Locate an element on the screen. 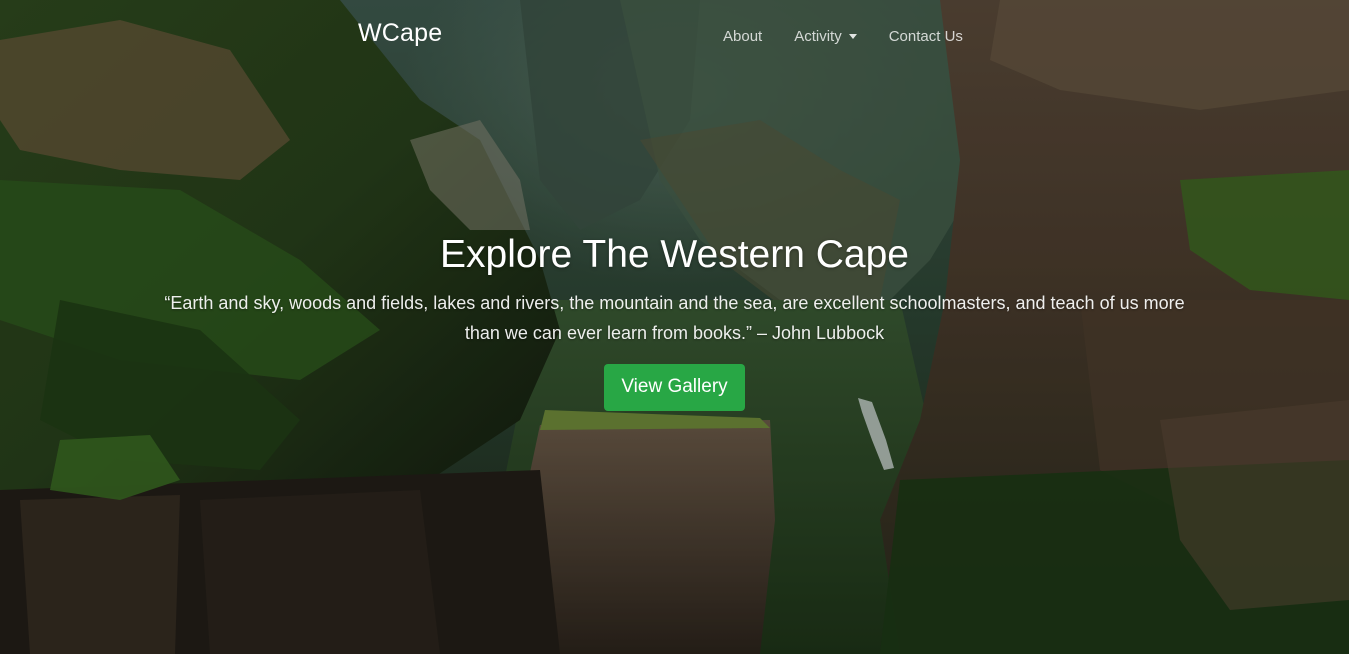 This screenshot has height=654, width=1349. nav-contact-label: Contact Us is located at coordinates (925, 36).